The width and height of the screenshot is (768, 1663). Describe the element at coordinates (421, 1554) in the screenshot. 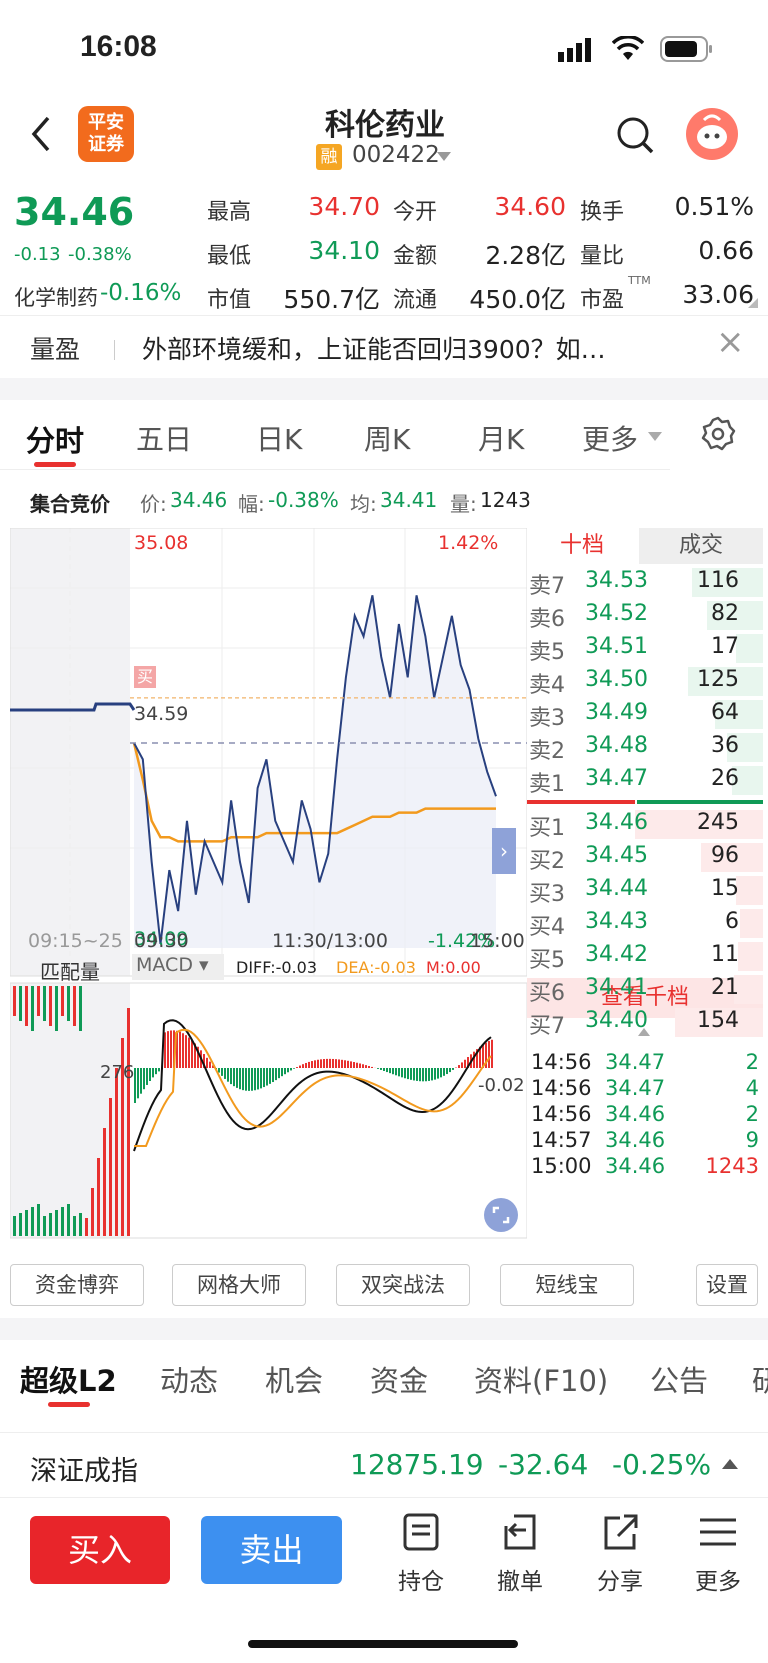

I see `holdings-button: 持仓` at that location.